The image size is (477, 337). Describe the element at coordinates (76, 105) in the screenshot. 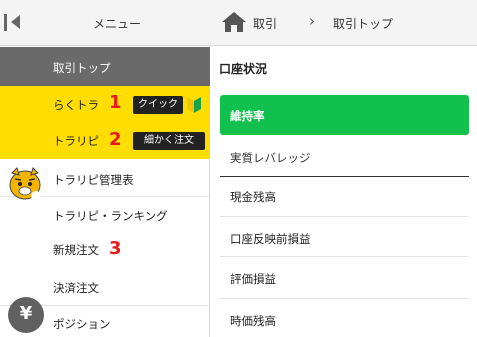

I see `sidebar-item-label: らくトラ` at that location.